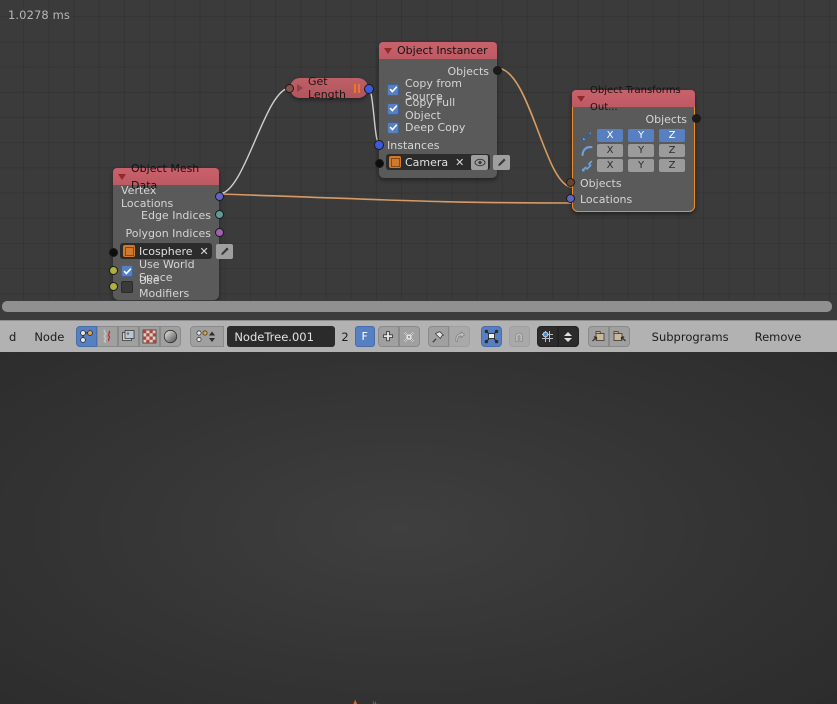 This screenshot has height=704, width=837. Describe the element at coordinates (108, 336) in the screenshot. I see `compositor-nodes-icon` at that location.